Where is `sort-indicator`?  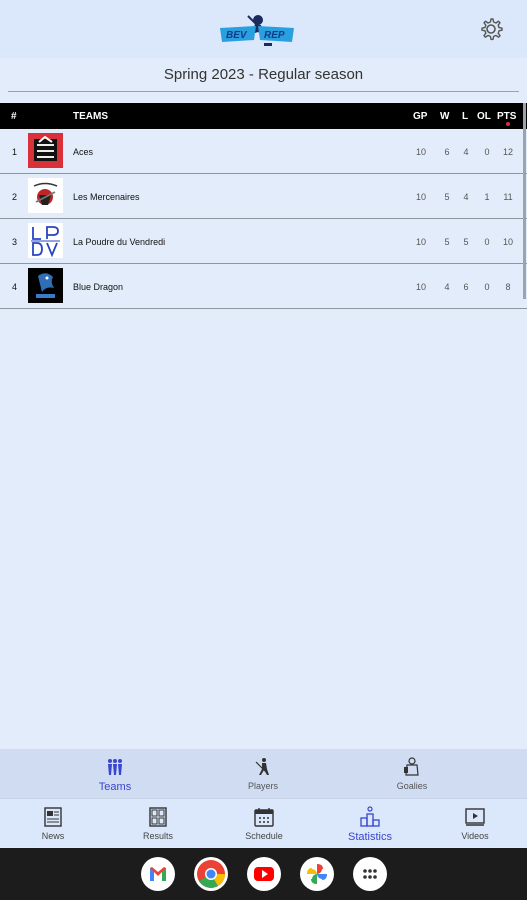
sort-indicator is located at coordinates (508, 124).